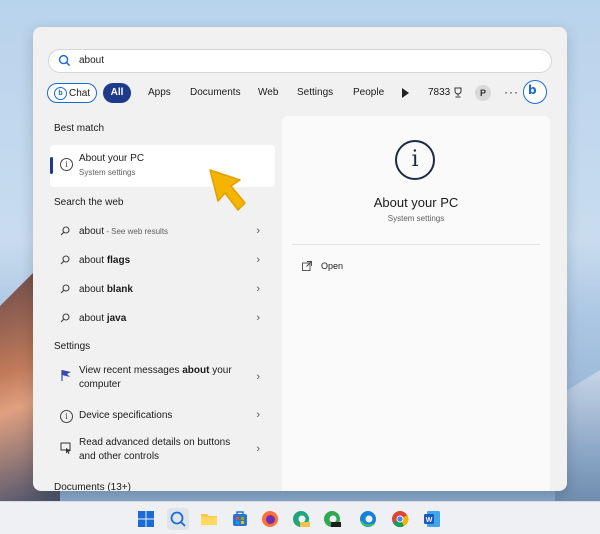 The image size is (600, 534). Describe the element at coordinates (162, 318) in the screenshot. I see `web-result-item: about java ›` at that location.